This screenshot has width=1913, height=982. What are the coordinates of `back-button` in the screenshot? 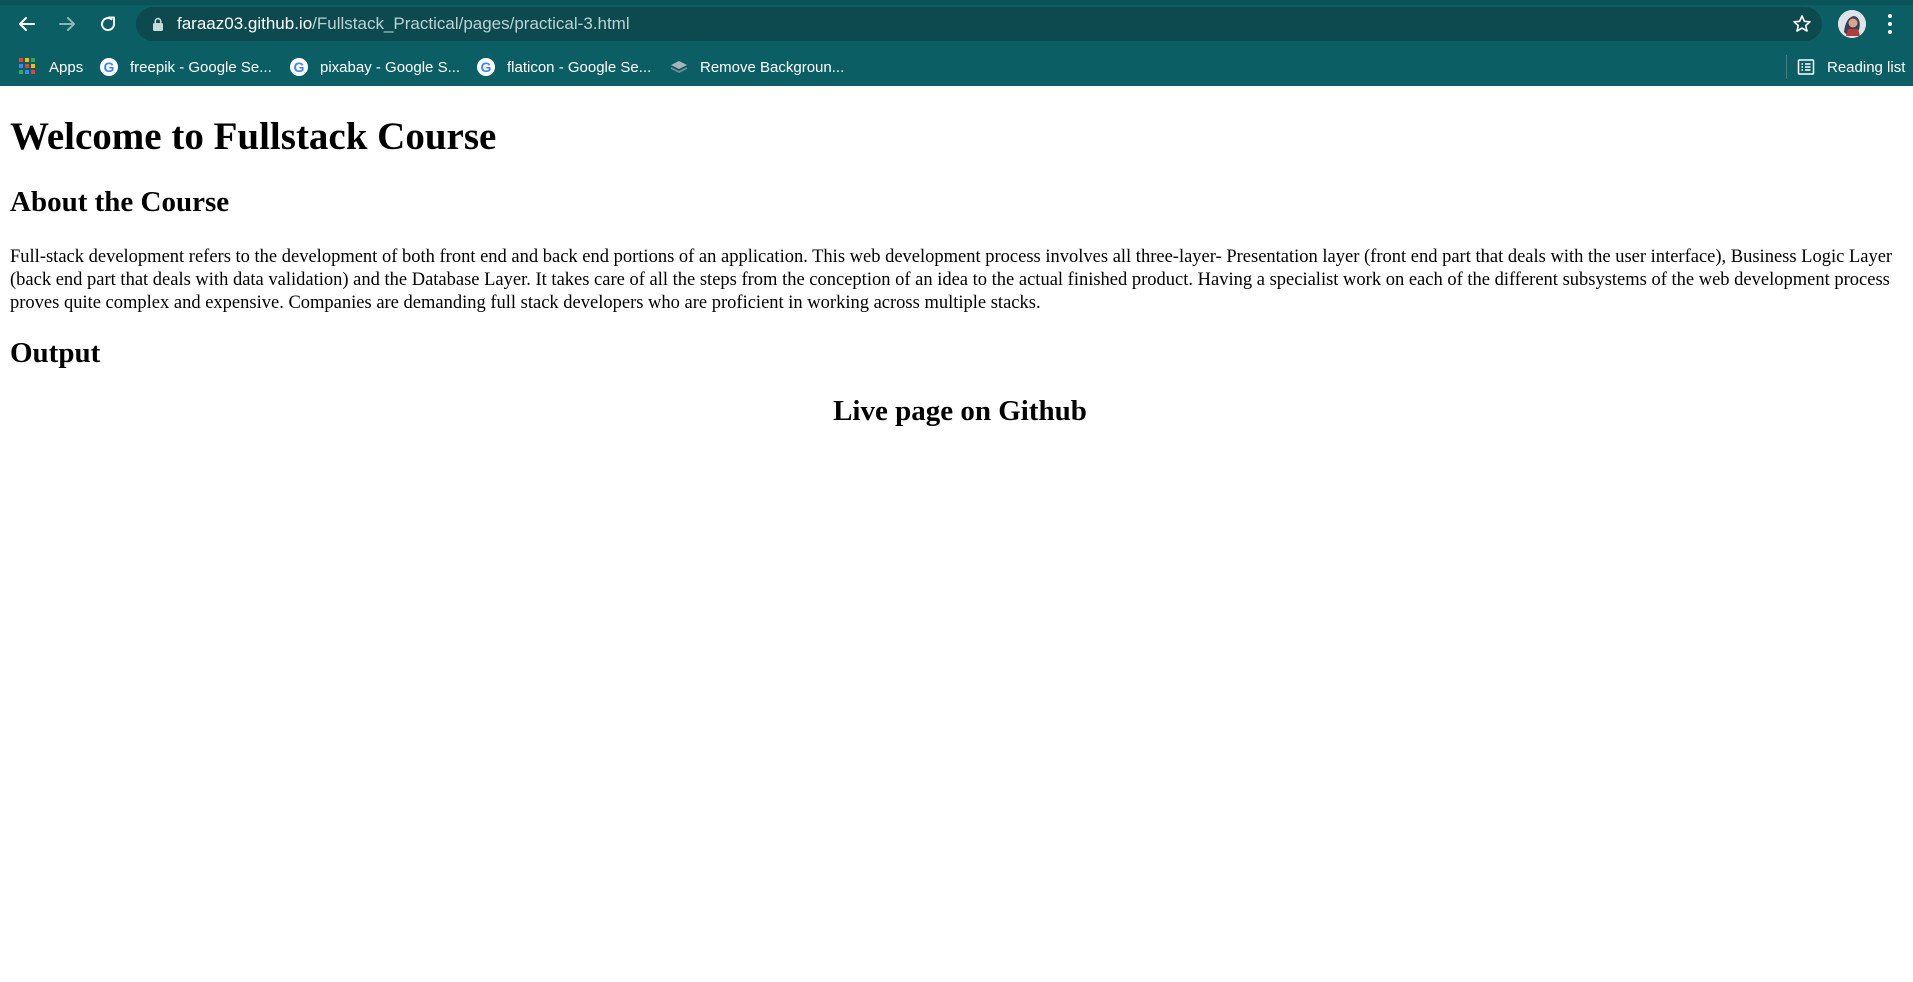 It's located at (27, 24).